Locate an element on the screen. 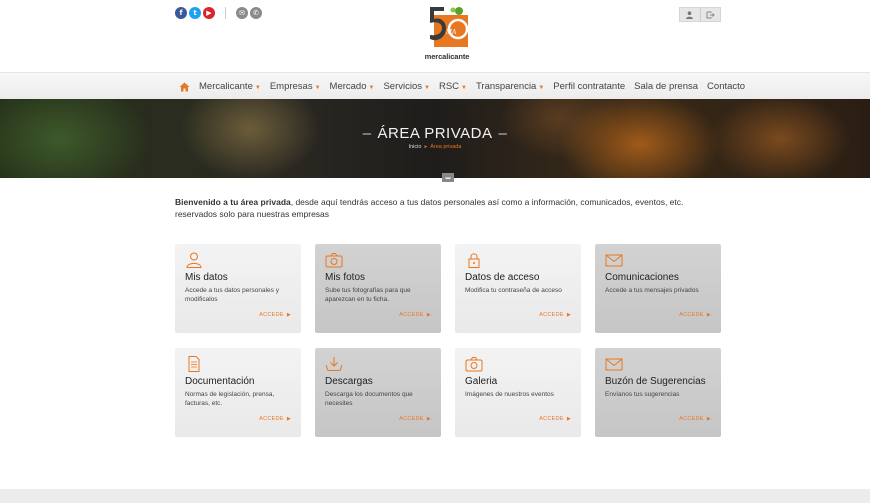 The width and height of the screenshot is (870, 503). nav-label: Servicios is located at coordinates (402, 86).